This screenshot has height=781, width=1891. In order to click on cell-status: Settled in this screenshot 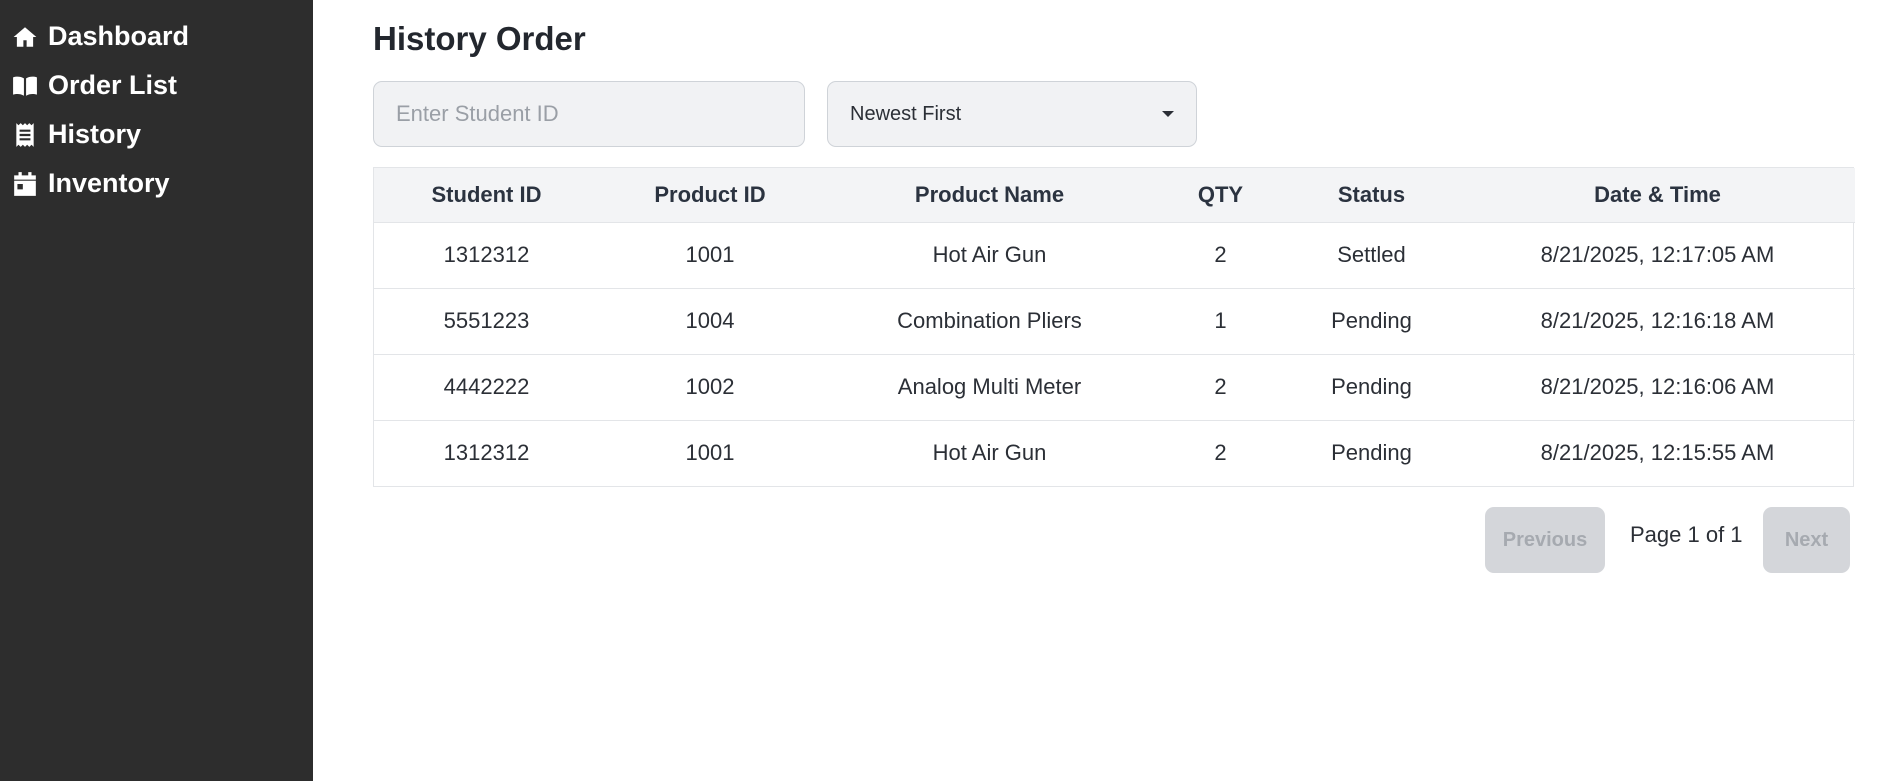, I will do `click(1371, 254)`.